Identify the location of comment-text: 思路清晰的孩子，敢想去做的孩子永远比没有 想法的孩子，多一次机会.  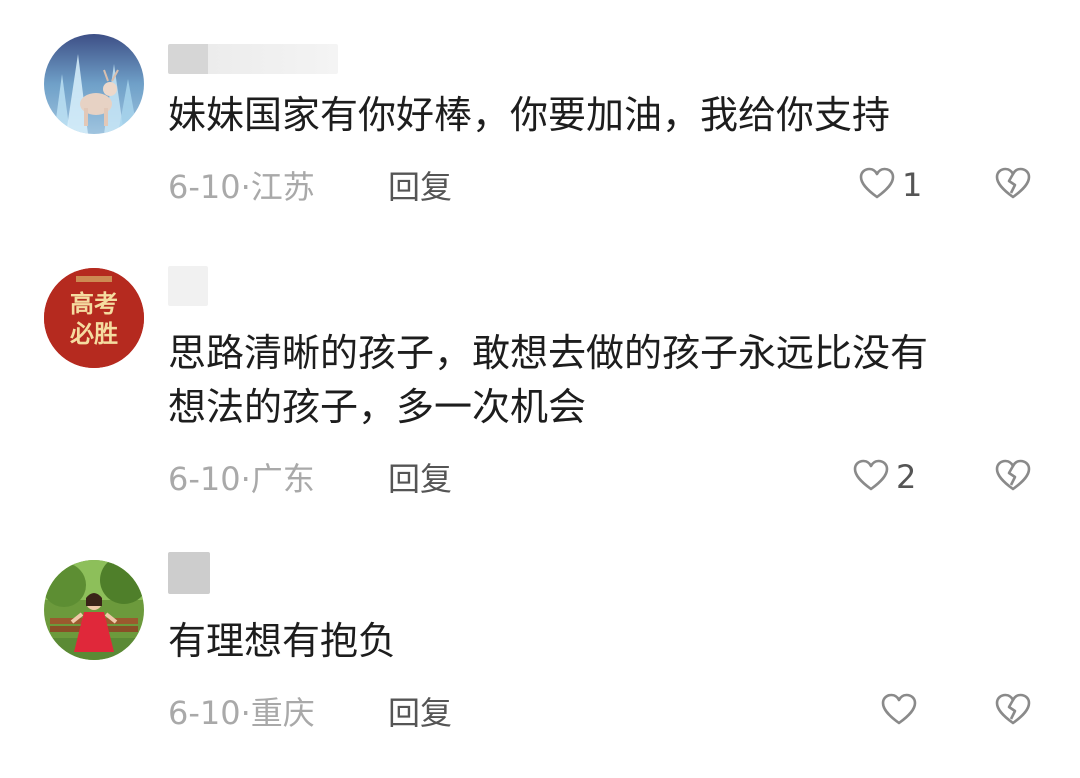
(548, 380).